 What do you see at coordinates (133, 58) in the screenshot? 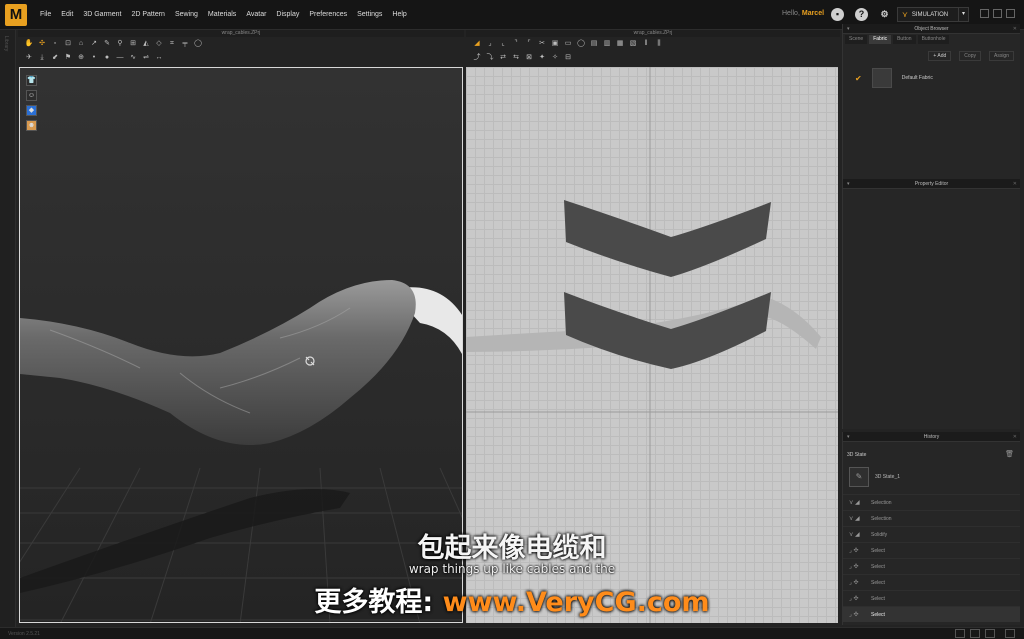
I see `curve-icon: ∿` at bounding box center [133, 58].